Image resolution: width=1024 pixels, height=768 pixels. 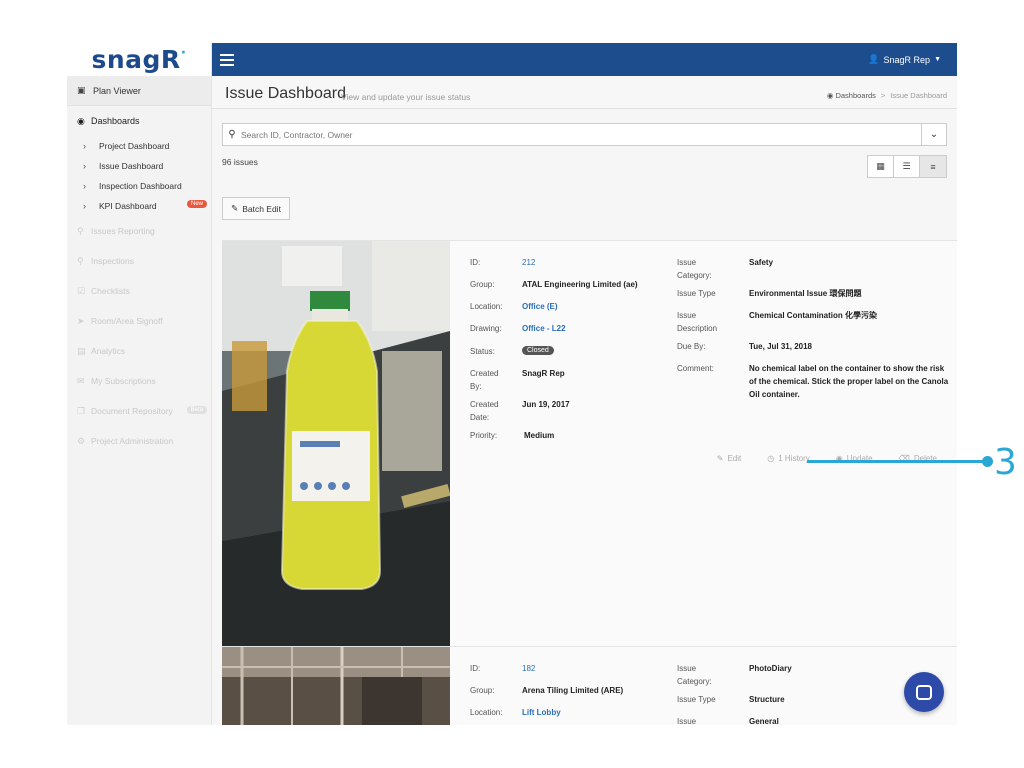 I want to click on batch-edit-button: ✎ Batch Edit, so click(x=256, y=208).